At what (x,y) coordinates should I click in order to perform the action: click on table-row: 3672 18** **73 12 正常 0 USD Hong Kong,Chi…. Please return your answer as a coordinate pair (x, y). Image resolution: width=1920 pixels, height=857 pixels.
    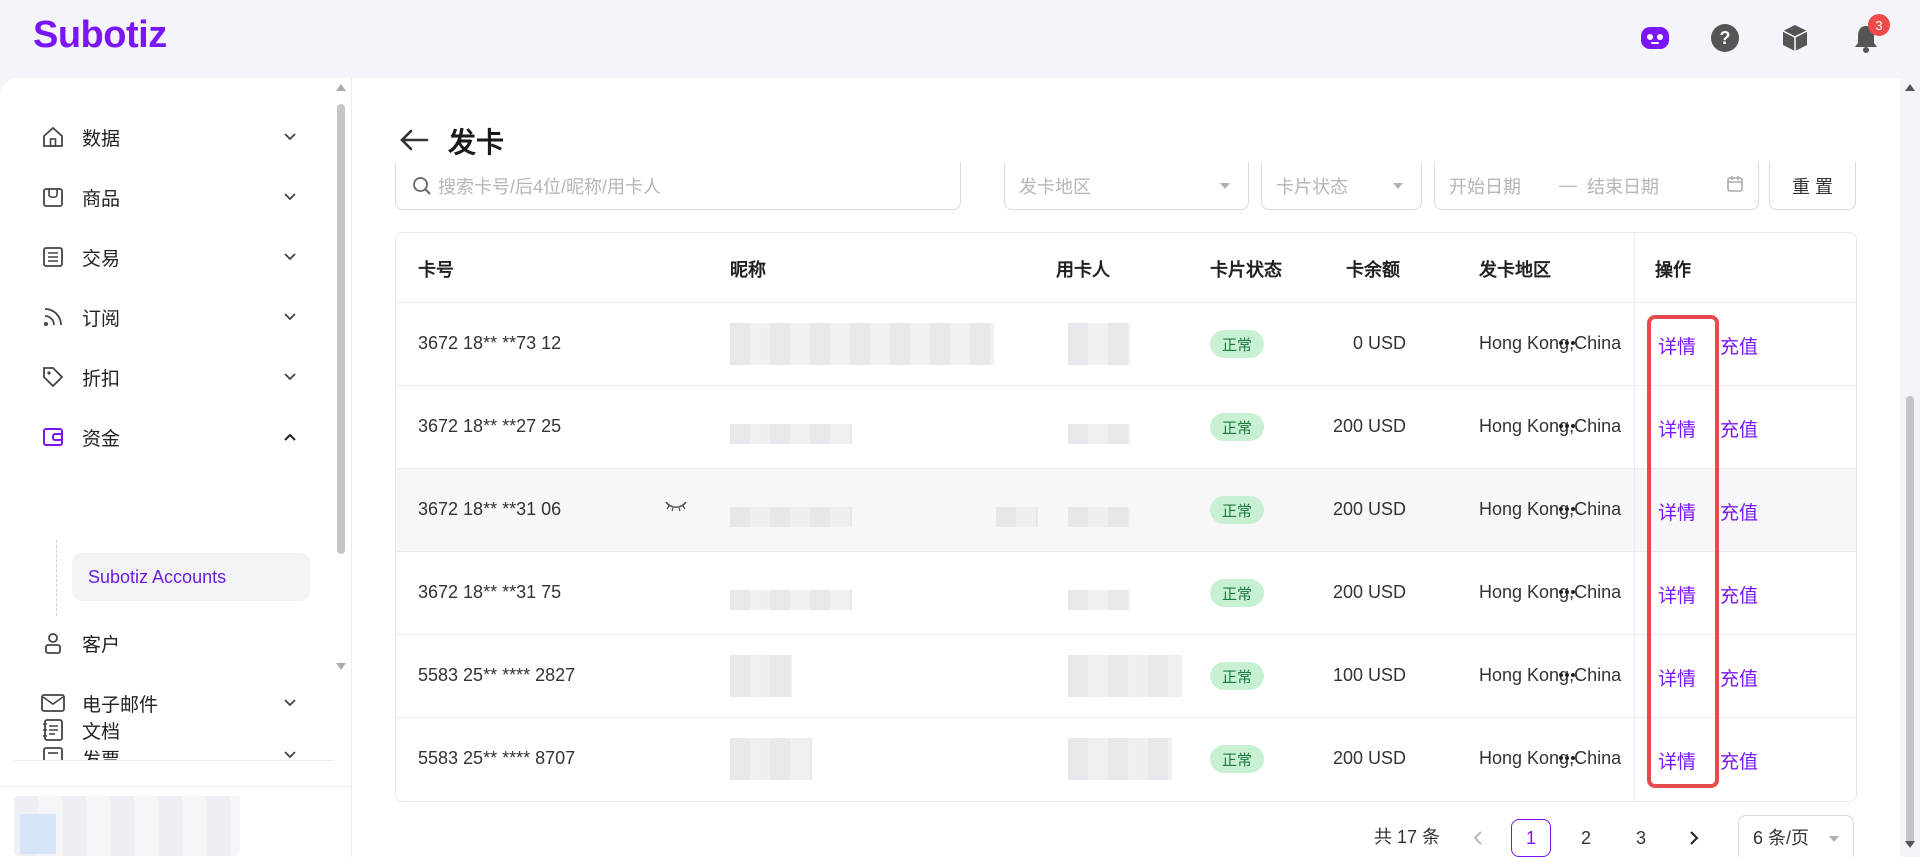
    Looking at the image, I should click on (1126, 344).